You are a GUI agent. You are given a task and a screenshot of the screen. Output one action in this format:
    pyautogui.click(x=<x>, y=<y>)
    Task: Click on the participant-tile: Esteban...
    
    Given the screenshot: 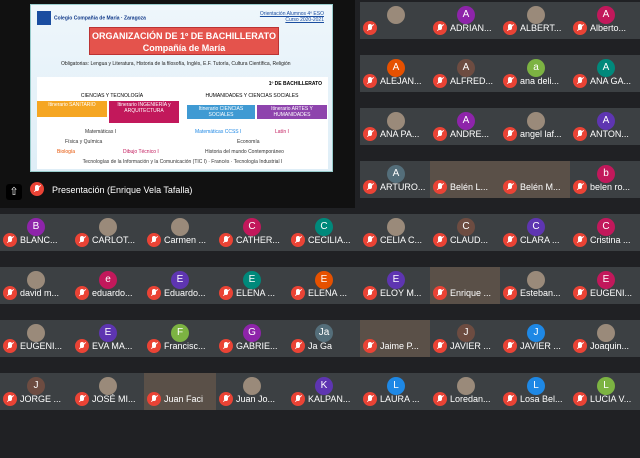 What is the action you would take?
    pyautogui.click(x=536, y=285)
    